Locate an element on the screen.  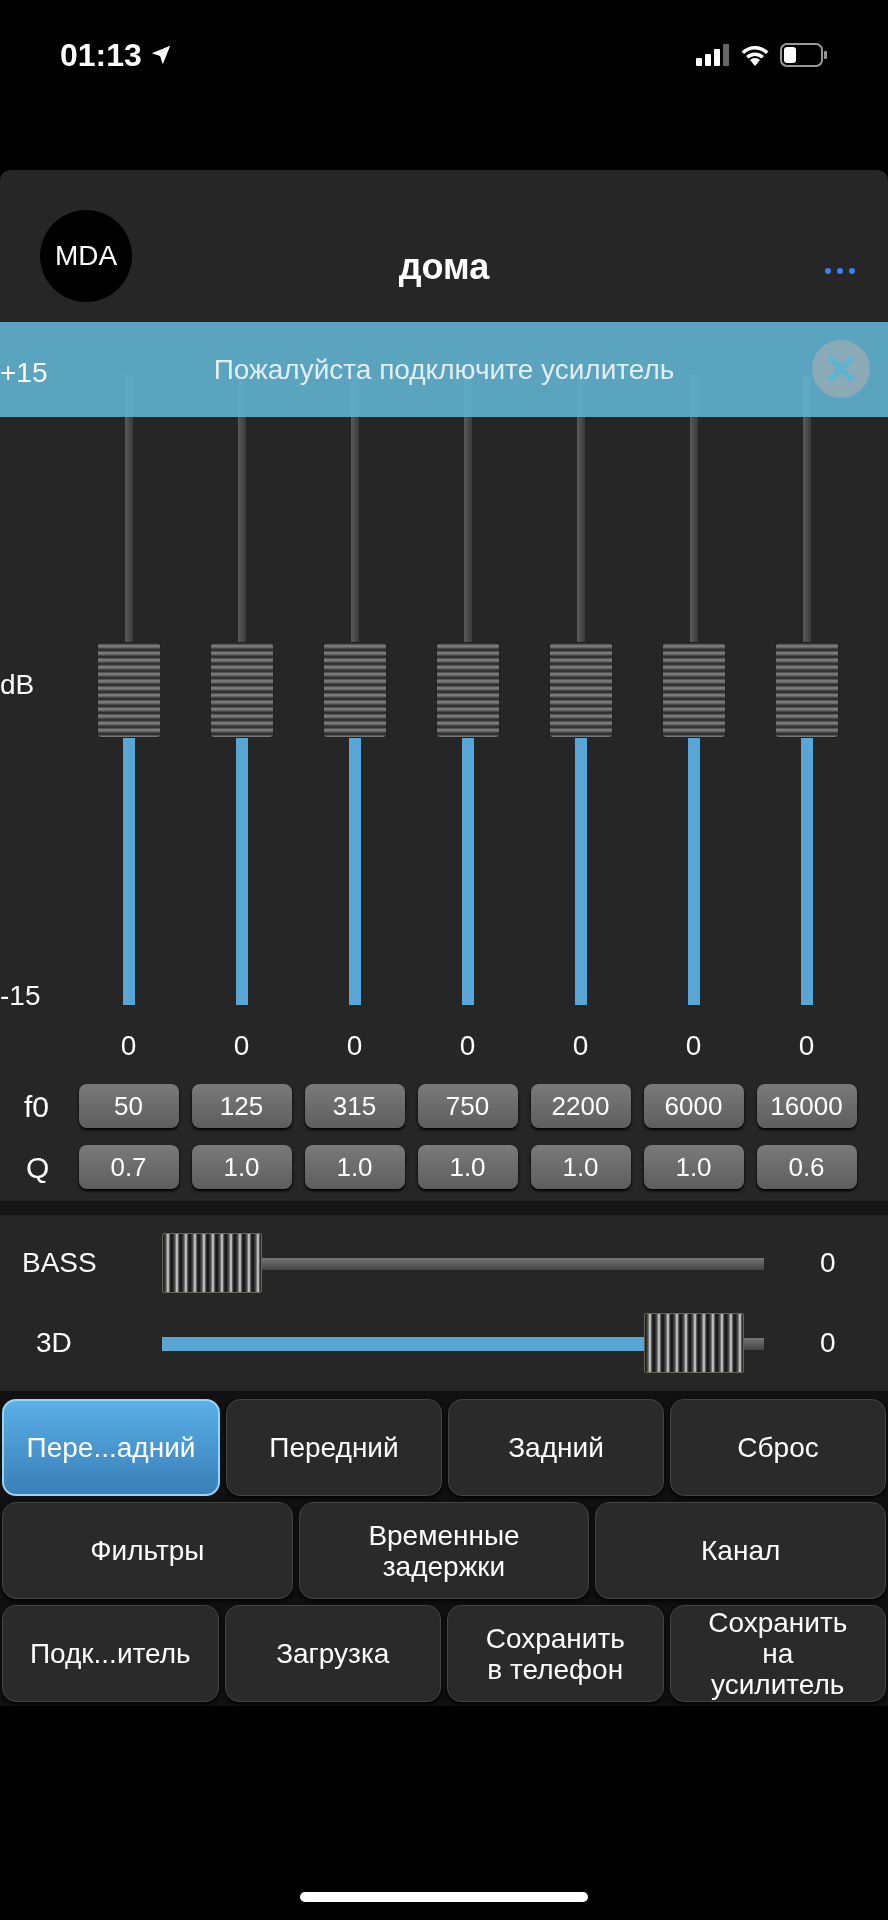
scale-label: -15 is located at coordinates (20, 996).